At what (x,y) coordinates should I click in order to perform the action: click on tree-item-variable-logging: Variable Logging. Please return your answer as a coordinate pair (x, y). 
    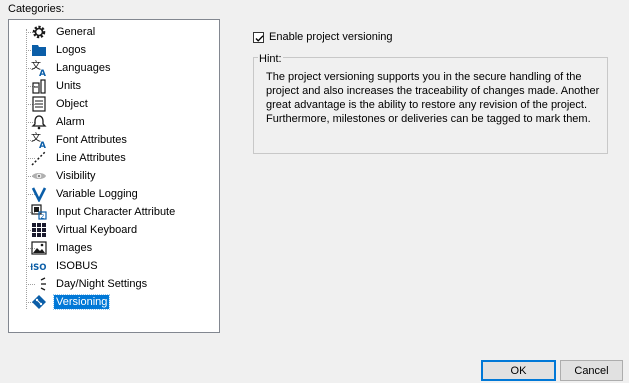
    Looking at the image, I should click on (109, 194).